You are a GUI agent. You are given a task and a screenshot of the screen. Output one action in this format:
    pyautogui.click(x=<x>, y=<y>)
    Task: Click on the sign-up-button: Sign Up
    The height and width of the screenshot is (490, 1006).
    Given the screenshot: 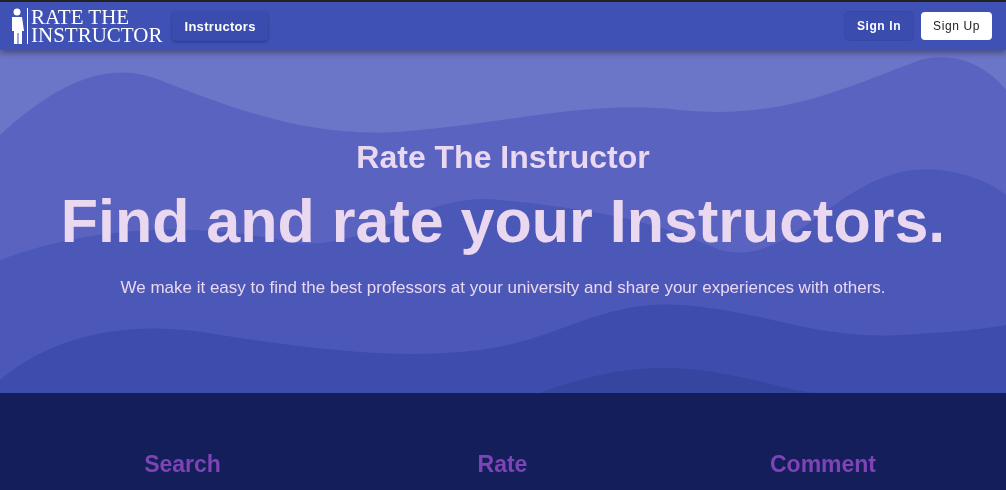 What is the action you would take?
    pyautogui.click(x=956, y=26)
    